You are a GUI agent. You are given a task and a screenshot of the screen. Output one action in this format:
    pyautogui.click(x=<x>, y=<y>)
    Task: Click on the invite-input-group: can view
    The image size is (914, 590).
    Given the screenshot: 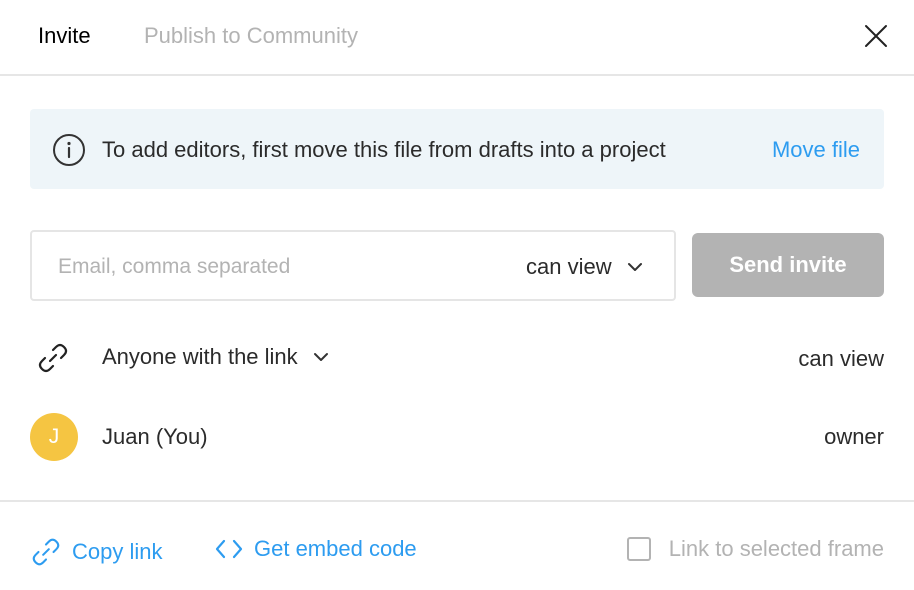 What is the action you would take?
    pyautogui.click(x=353, y=265)
    